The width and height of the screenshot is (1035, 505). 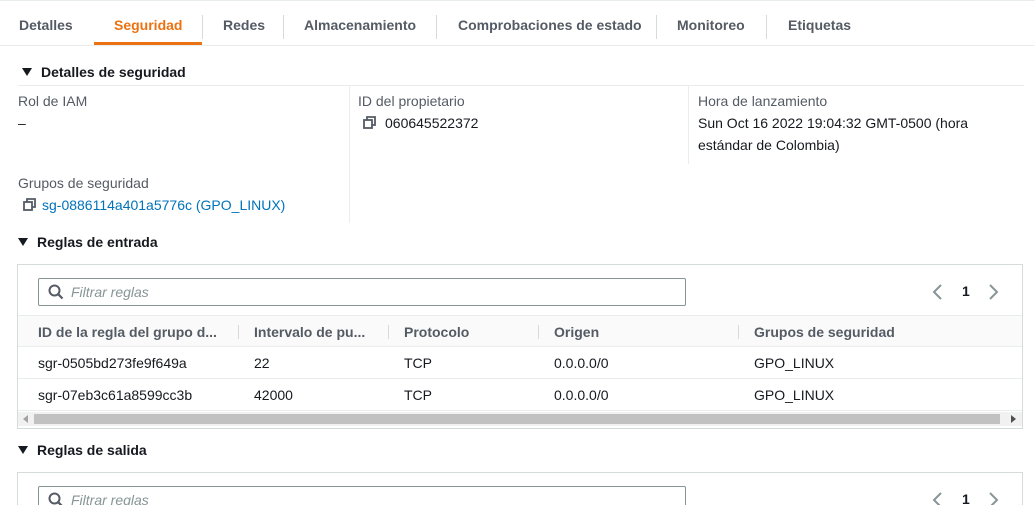 I want to click on scroll-right-arrow, so click(x=1013, y=419).